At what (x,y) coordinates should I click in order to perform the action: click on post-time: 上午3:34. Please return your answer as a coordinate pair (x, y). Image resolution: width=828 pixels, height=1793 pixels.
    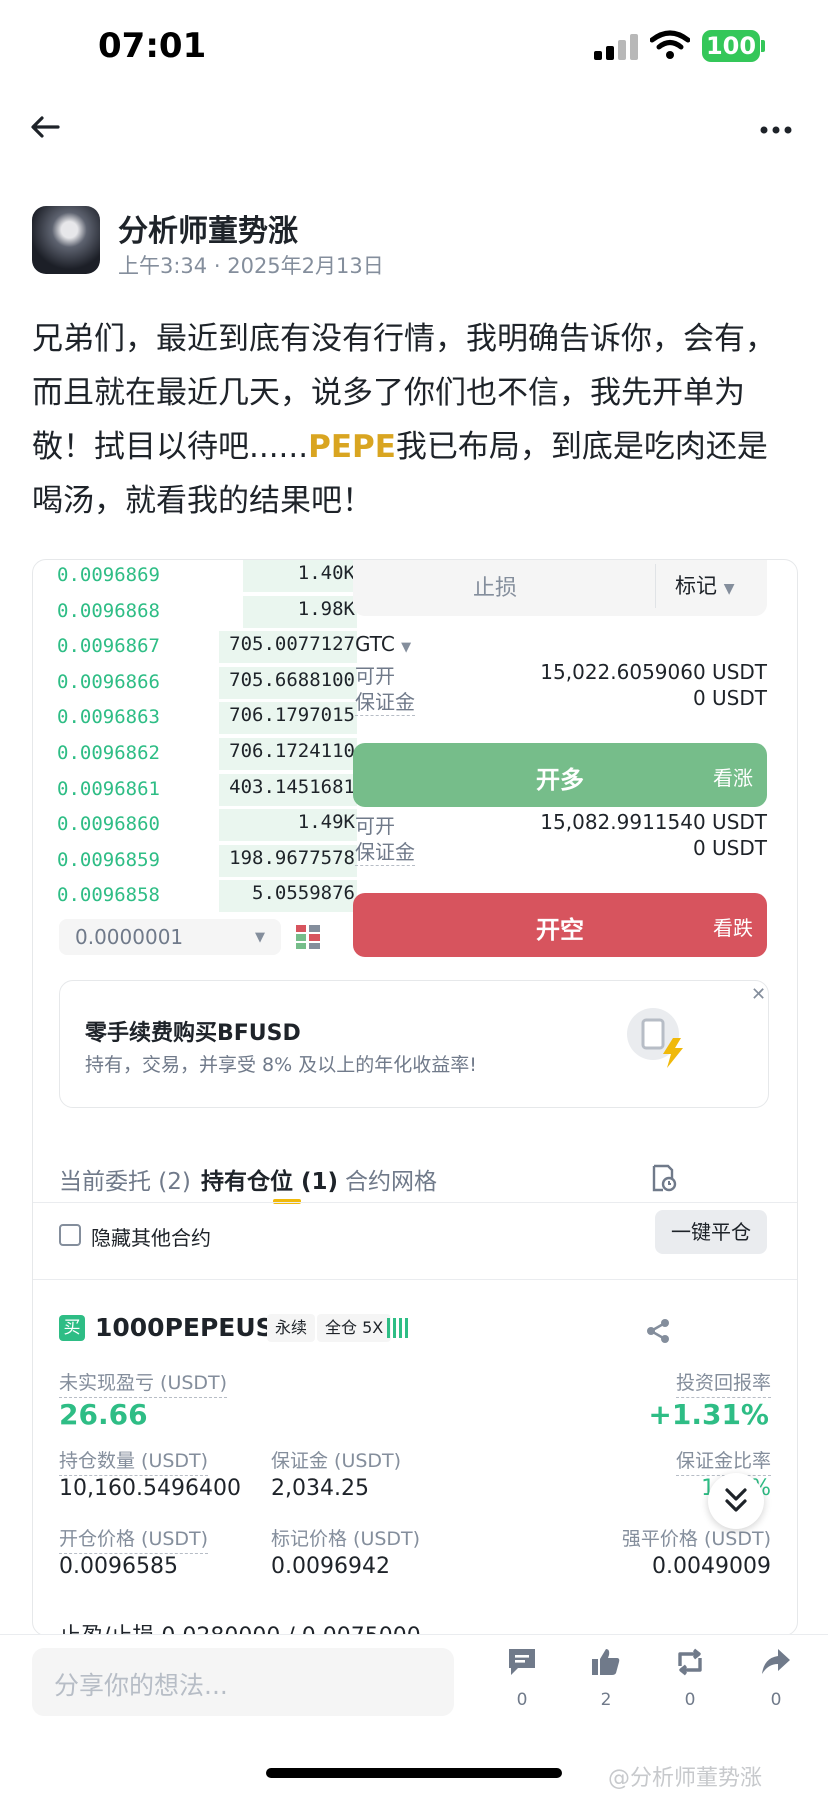
    Looking at the image, I should click on (163, 266).